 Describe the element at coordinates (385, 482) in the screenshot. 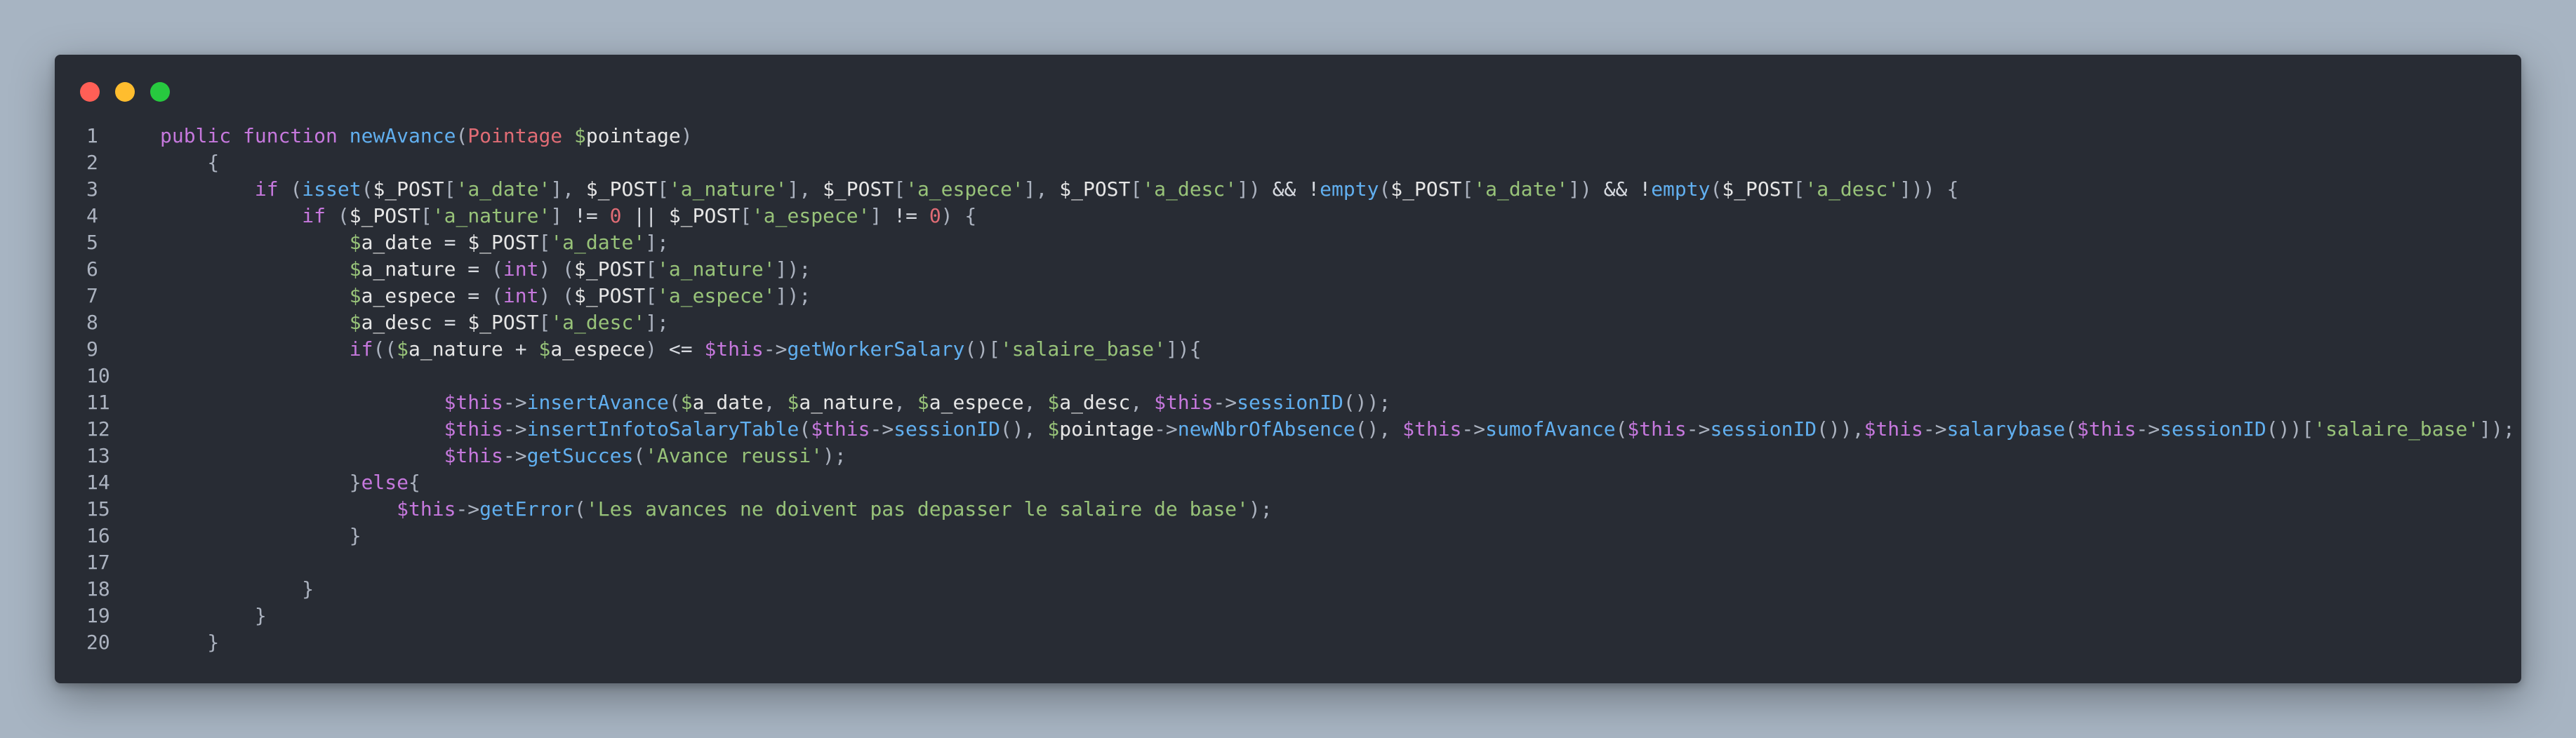

I see `code-token: else` at that location.